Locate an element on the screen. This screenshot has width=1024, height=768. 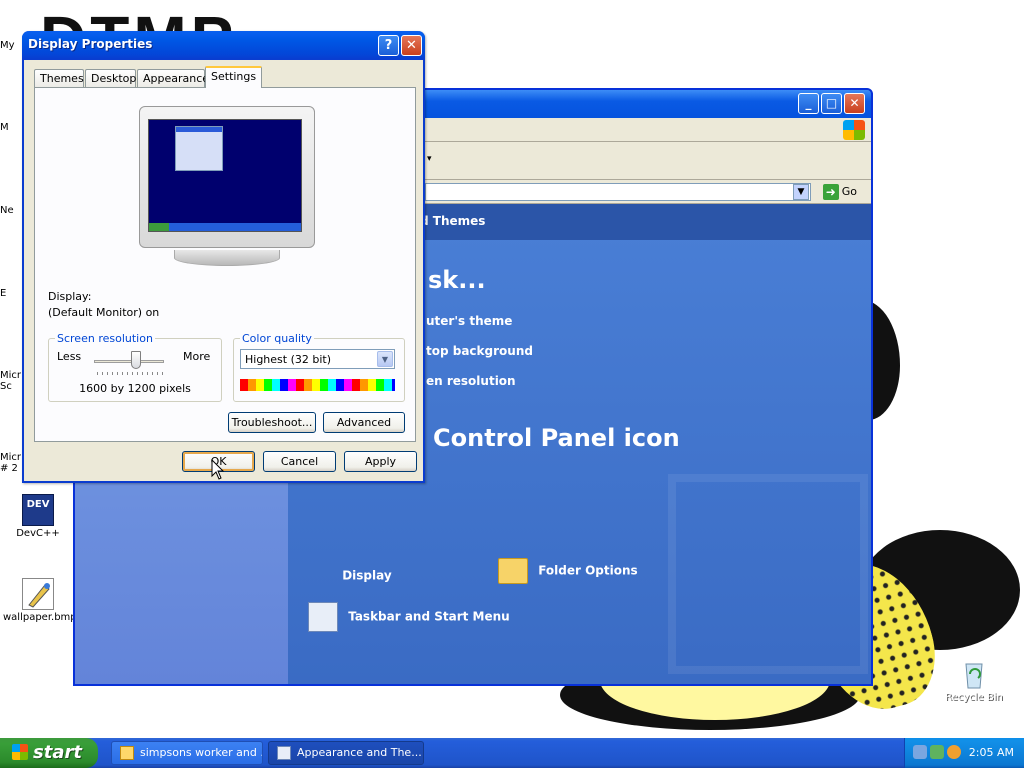
search-icon is located at coordinates (954, 752).